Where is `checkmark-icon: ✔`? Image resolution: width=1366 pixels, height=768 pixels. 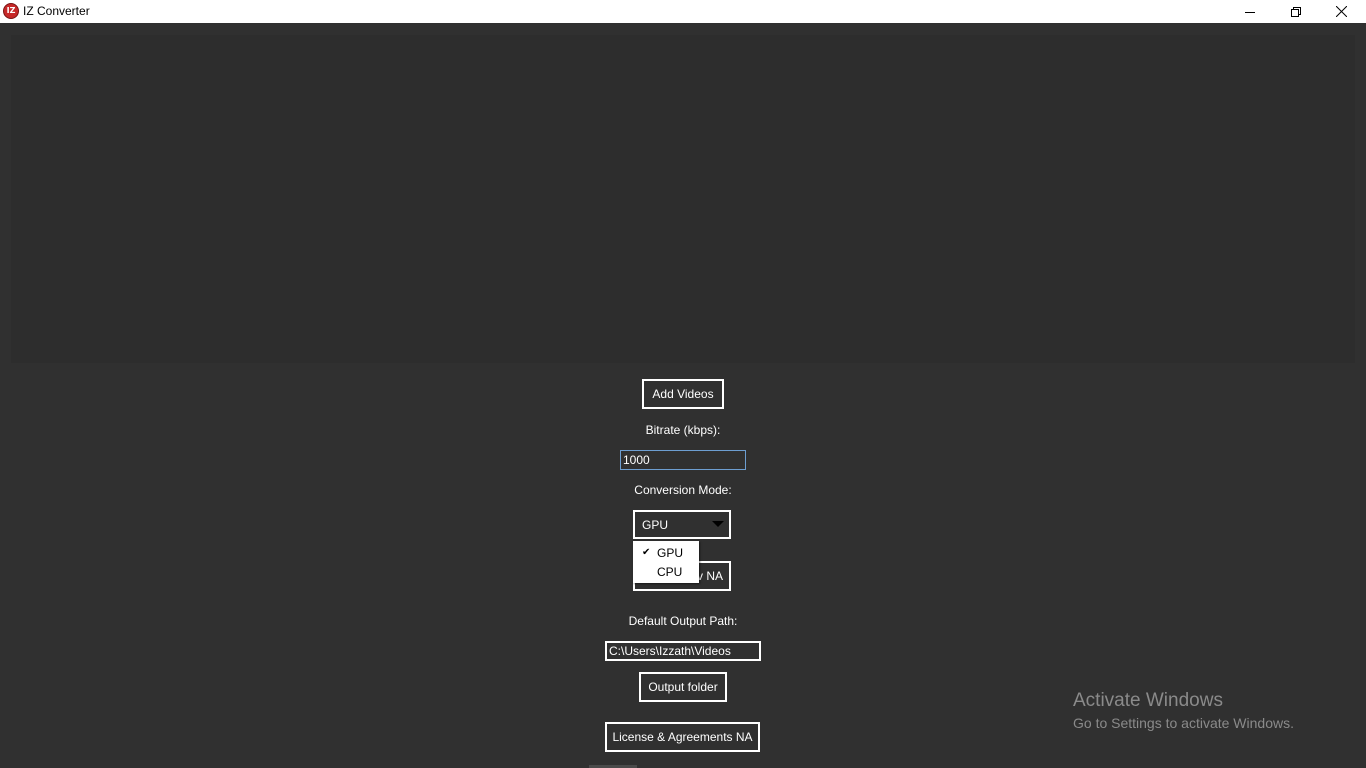
checkmark-icon: ✔ is located at coordinates (646, 552).